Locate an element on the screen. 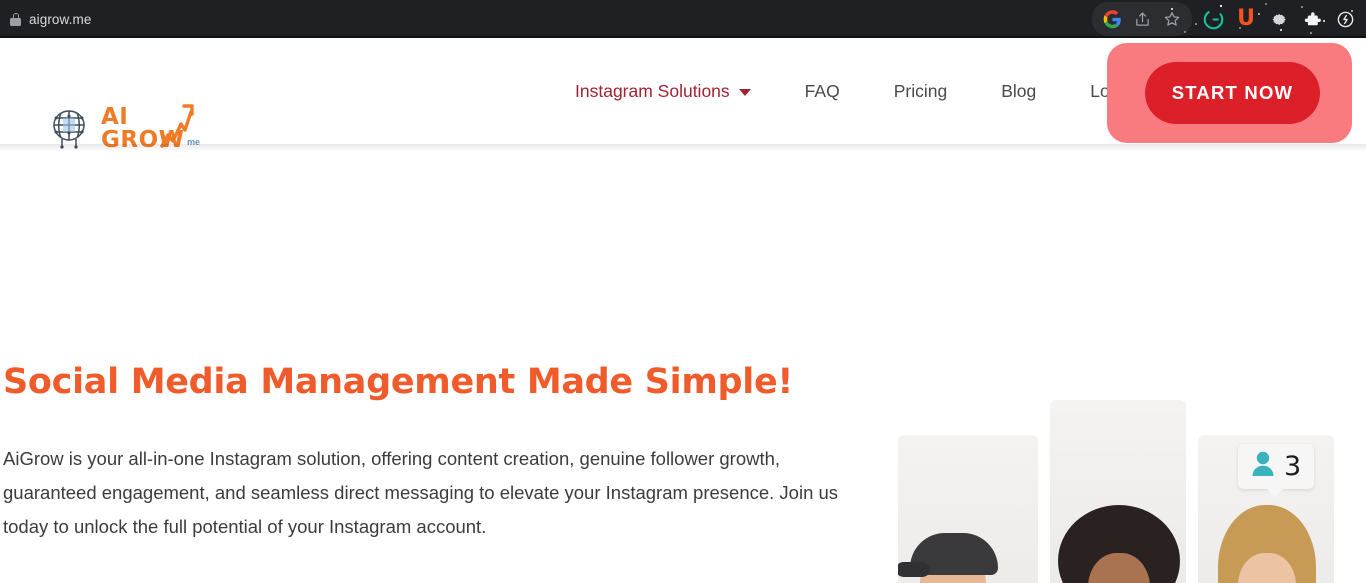 The width and height of the screenshot is (1366, 583). chevron-down-icon is located at coordinates (744, 92).